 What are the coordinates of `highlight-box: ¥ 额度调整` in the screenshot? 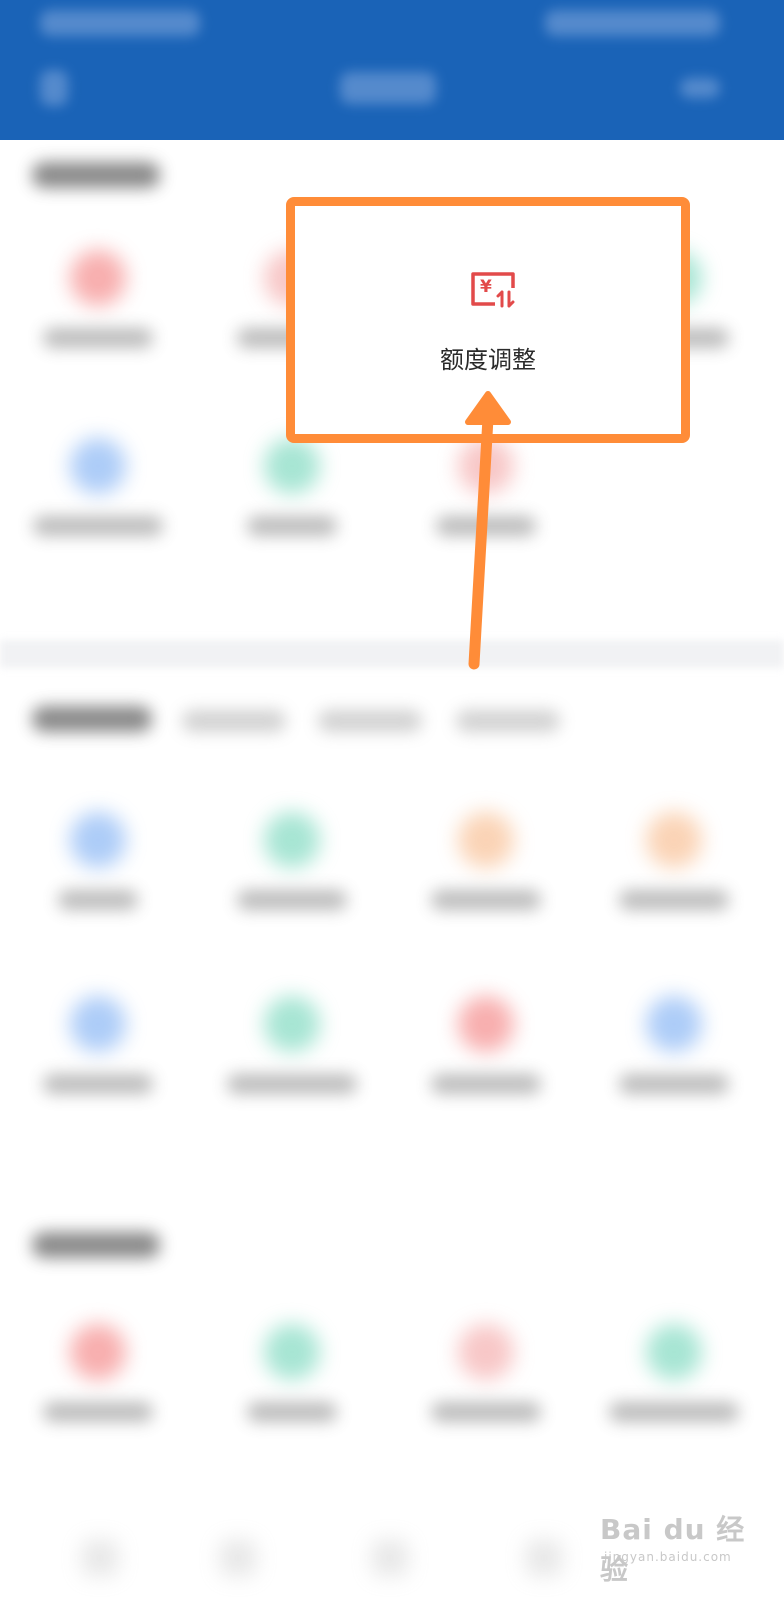 It's located at (488, 320).